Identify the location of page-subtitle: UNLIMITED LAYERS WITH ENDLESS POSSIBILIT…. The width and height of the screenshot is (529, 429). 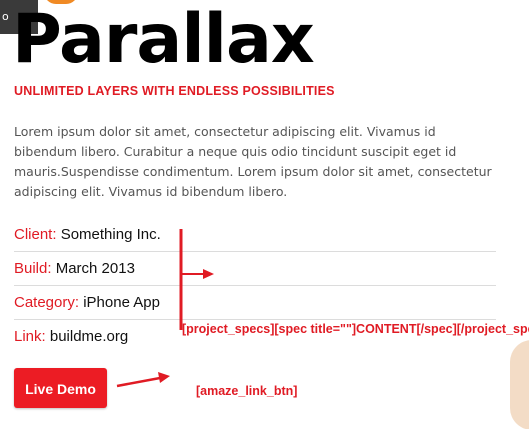
(174, 91).